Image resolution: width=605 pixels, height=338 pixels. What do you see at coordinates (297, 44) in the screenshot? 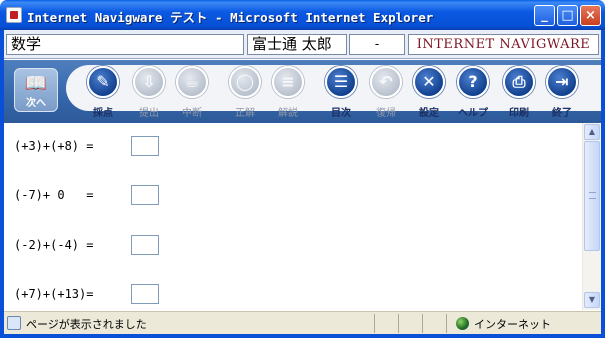
I see `user-name-field: 富士通 太郎` at bounding box center [297, 44].